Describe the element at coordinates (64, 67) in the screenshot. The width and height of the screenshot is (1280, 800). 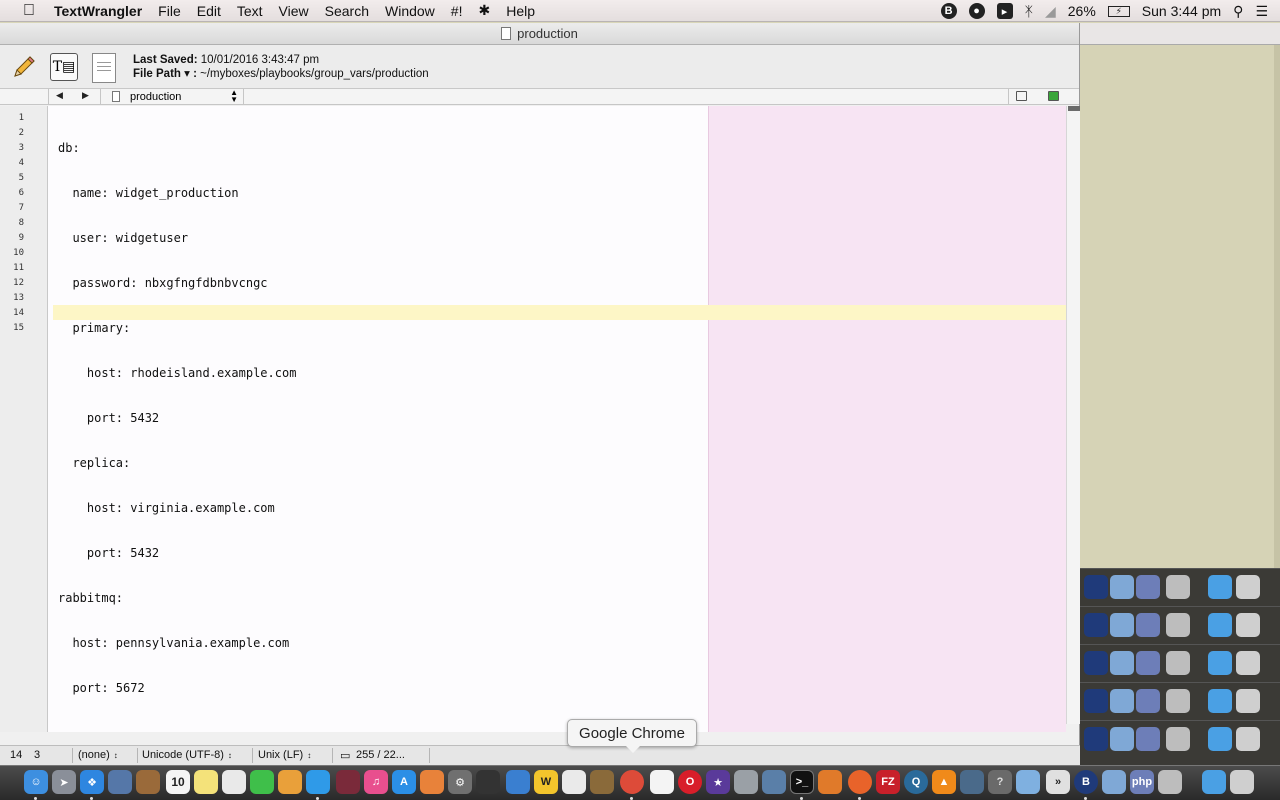
I see `text-options-icon: T▤` at that location.